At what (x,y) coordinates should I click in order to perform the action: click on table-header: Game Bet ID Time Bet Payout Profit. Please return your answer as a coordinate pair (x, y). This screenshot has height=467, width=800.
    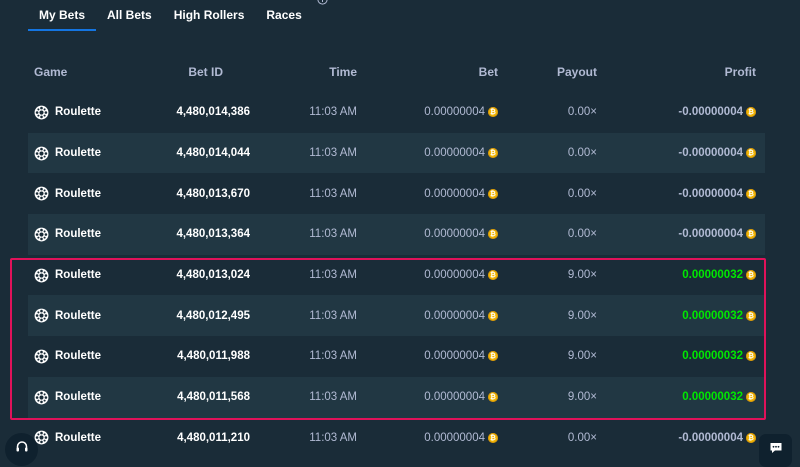
    Looking at the image, I should click on (396, 72).